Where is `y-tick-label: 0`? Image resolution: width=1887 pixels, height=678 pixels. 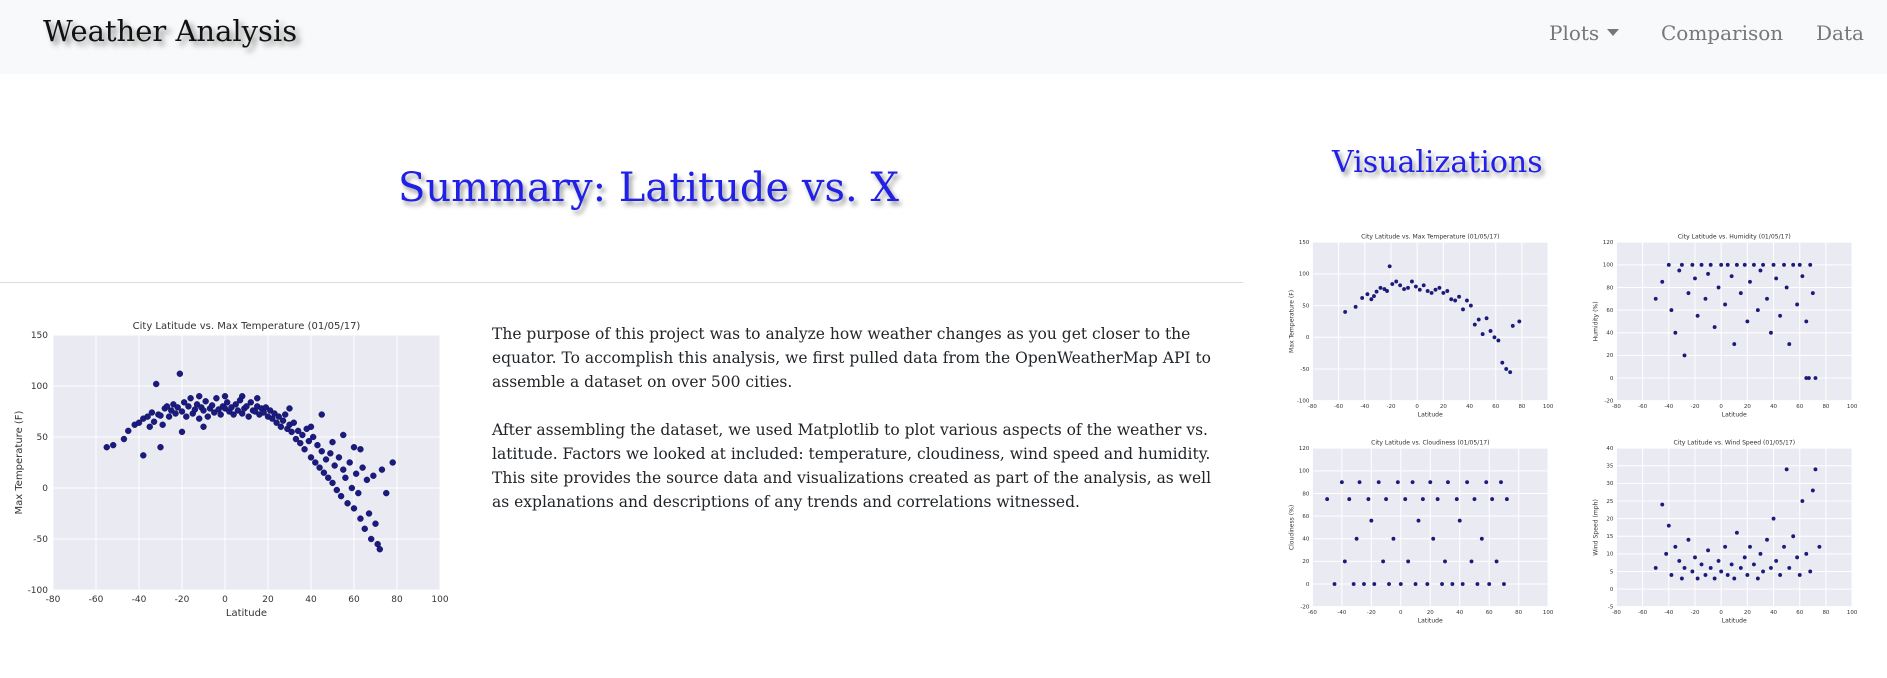 y-tick-label: 0 is located at coordinates (1612, 379).